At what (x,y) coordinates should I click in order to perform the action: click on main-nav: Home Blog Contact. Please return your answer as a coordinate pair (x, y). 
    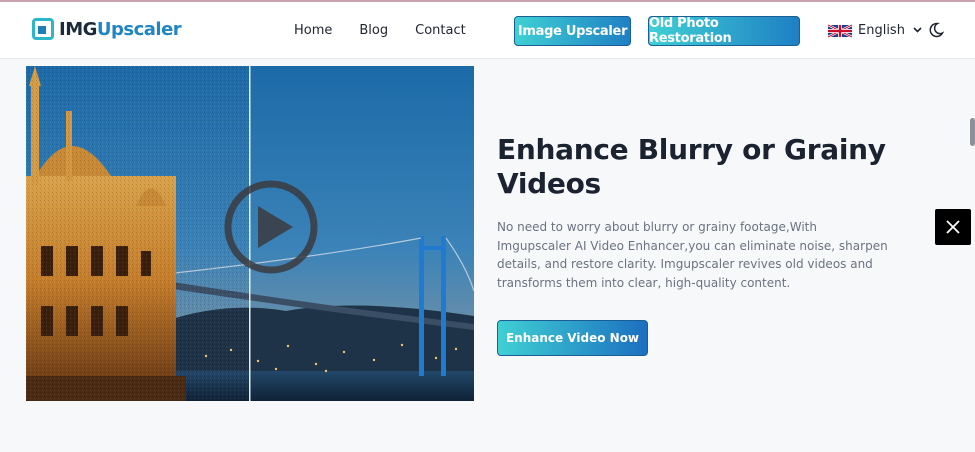
    Looking at the image, I should click on (393, 30).